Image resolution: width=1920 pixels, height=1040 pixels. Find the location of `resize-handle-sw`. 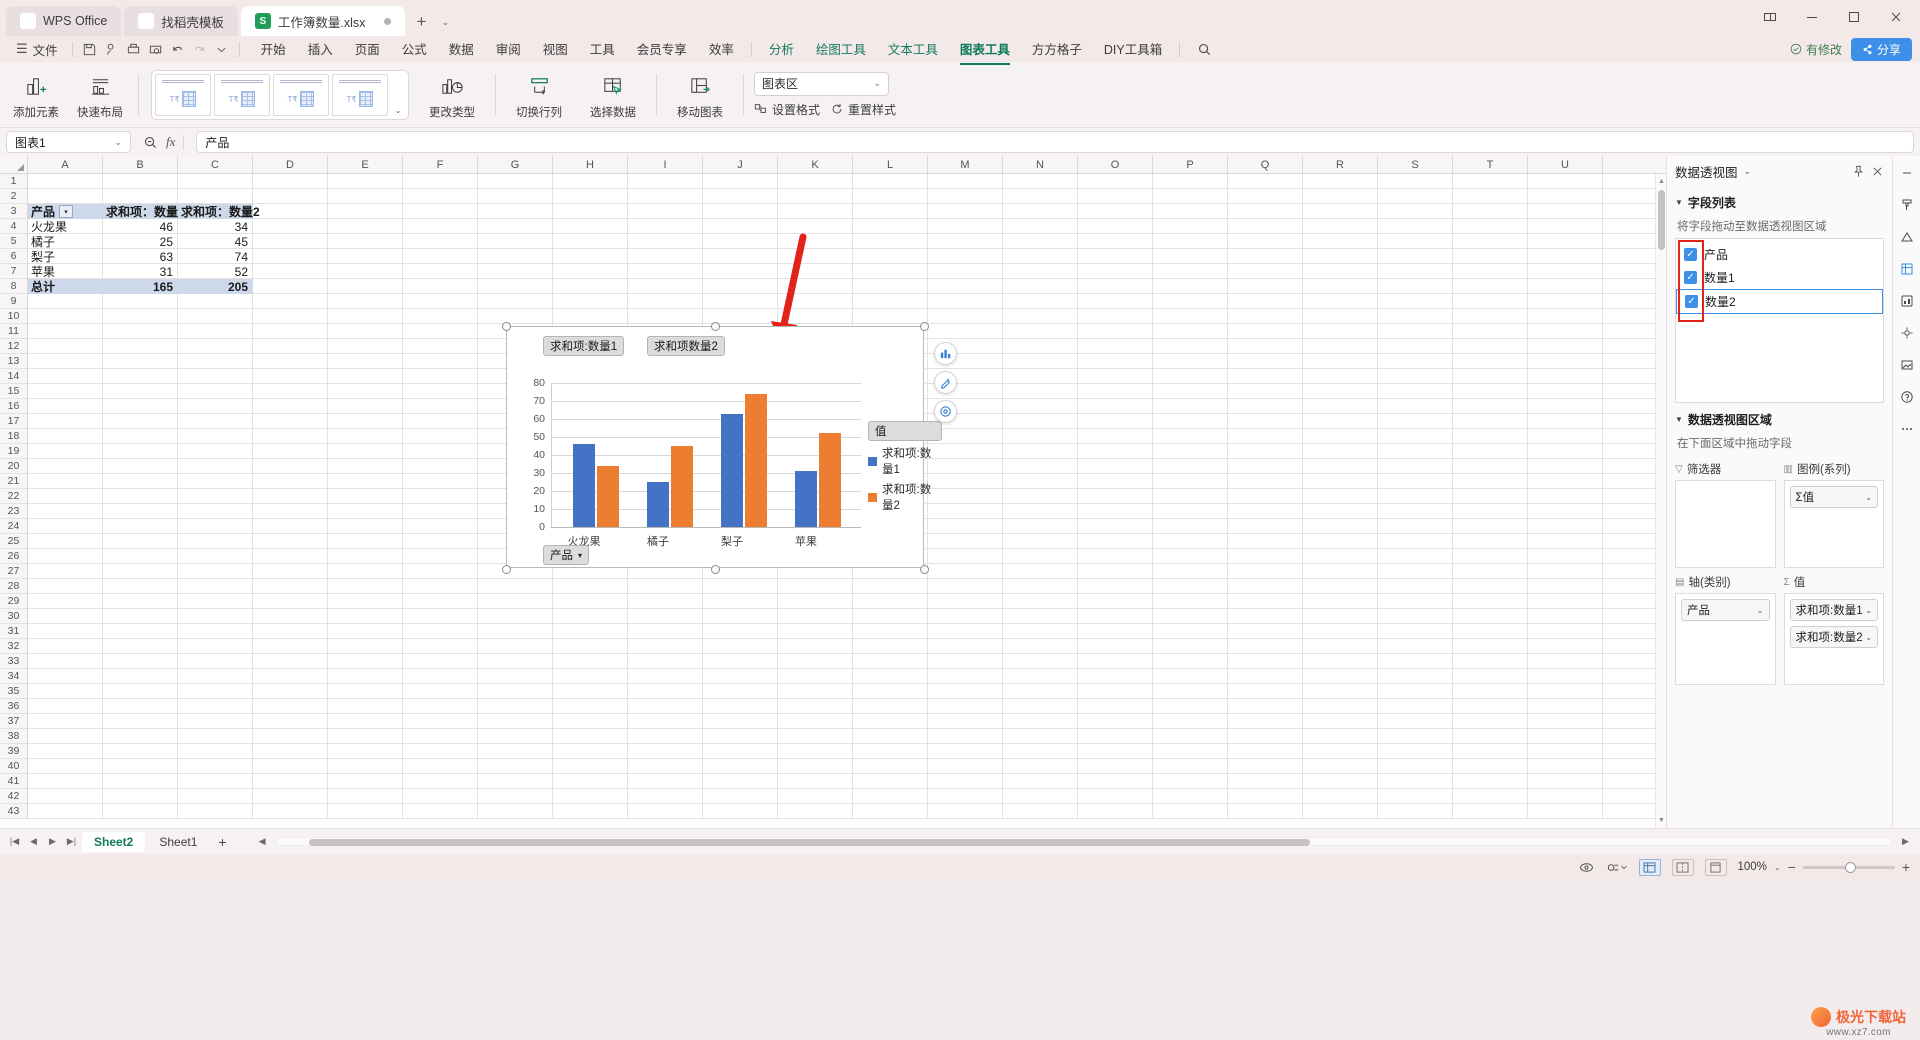

resize-handle-sw is located at coordinates (506, 569).